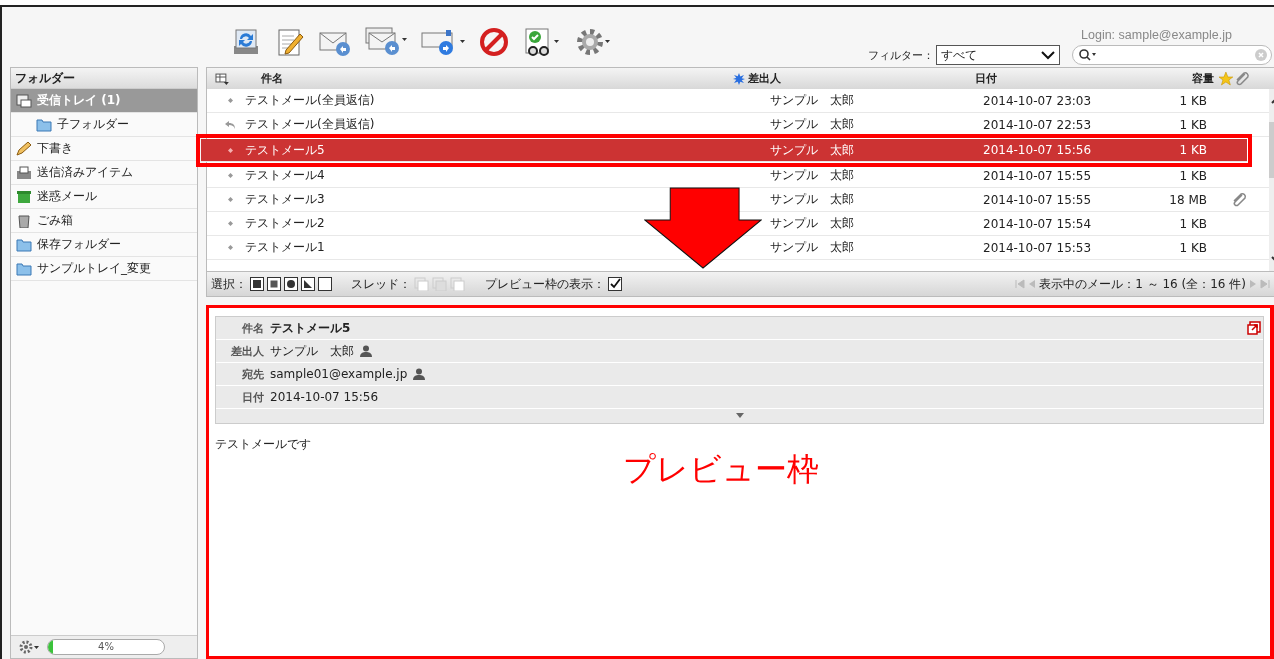 This screenshot has height=659, width=1274. I want to click on search-field, so click(1172, 55).